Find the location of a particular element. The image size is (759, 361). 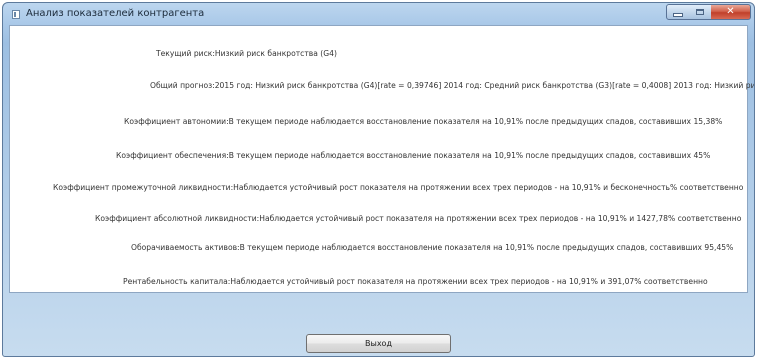

close-button: ✕ is located at coordinates (731, 12).